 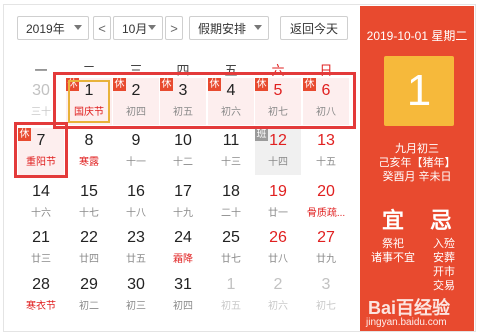 I want to click on day-number: 15, so click(x=89, y=191).